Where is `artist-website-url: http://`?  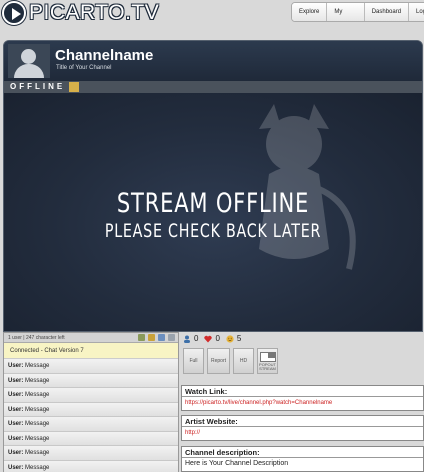
artist-website-url: http:// is located at coordinates (302, 433).